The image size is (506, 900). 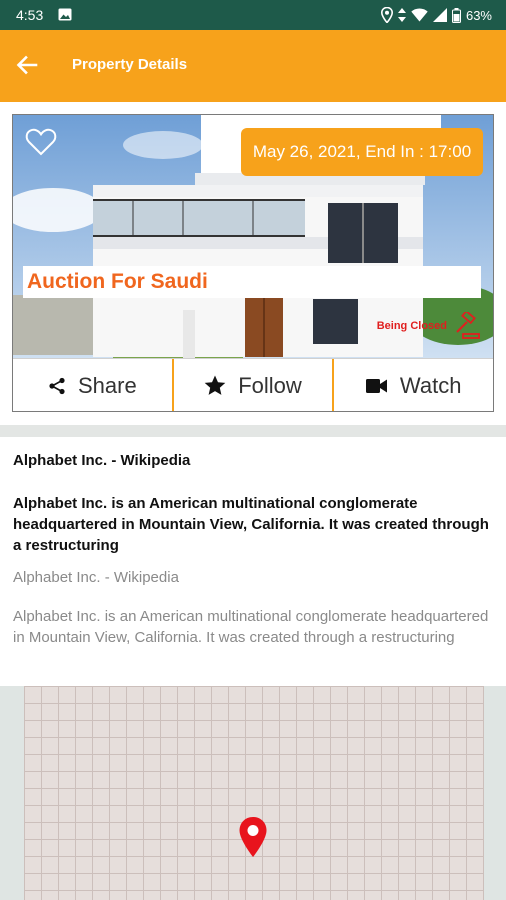 What do you see at coordinates (41, 142) in the screenshot?
I see `heart-icon` at bounding box center [41, 142].